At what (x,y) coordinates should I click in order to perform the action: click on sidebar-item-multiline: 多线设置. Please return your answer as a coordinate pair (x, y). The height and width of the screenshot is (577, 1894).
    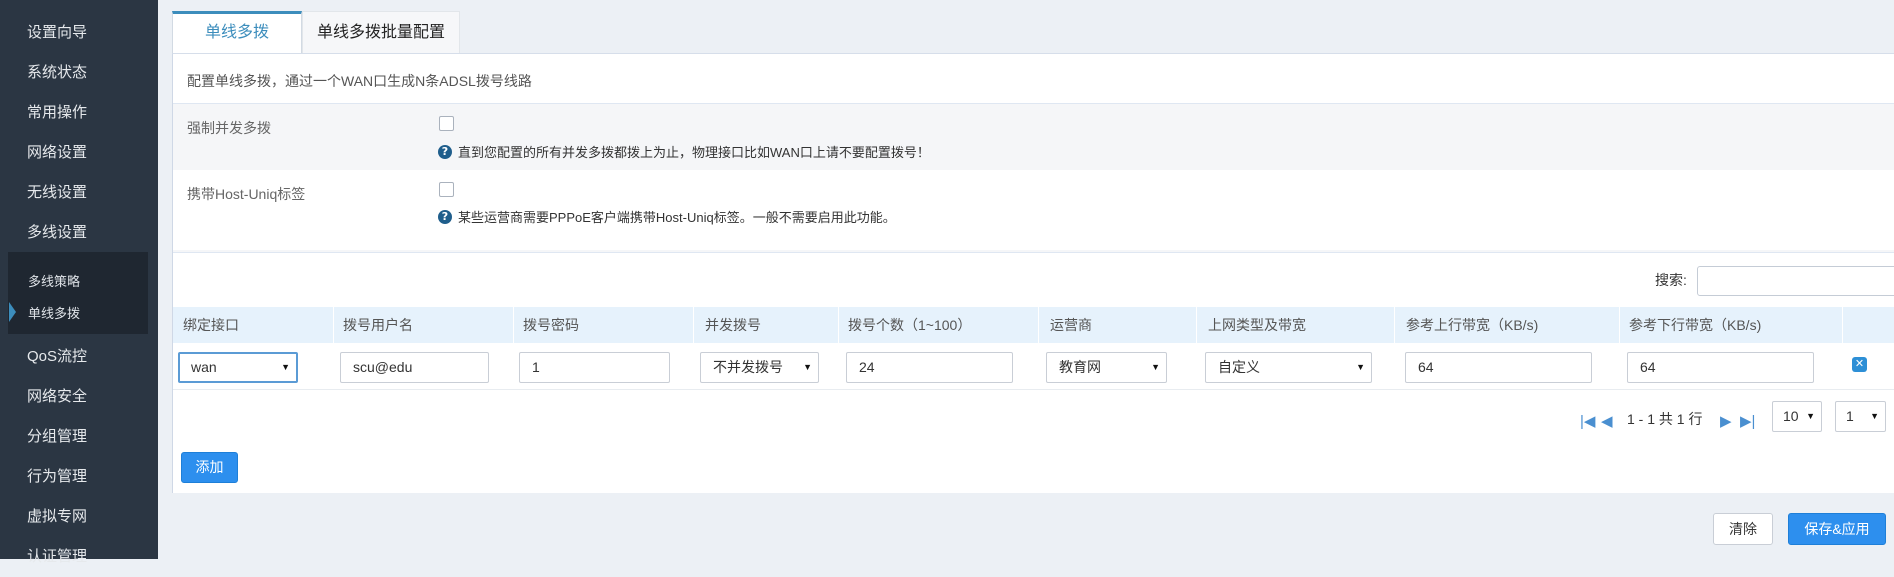
    Looking at the image, I should click on (79, 233).